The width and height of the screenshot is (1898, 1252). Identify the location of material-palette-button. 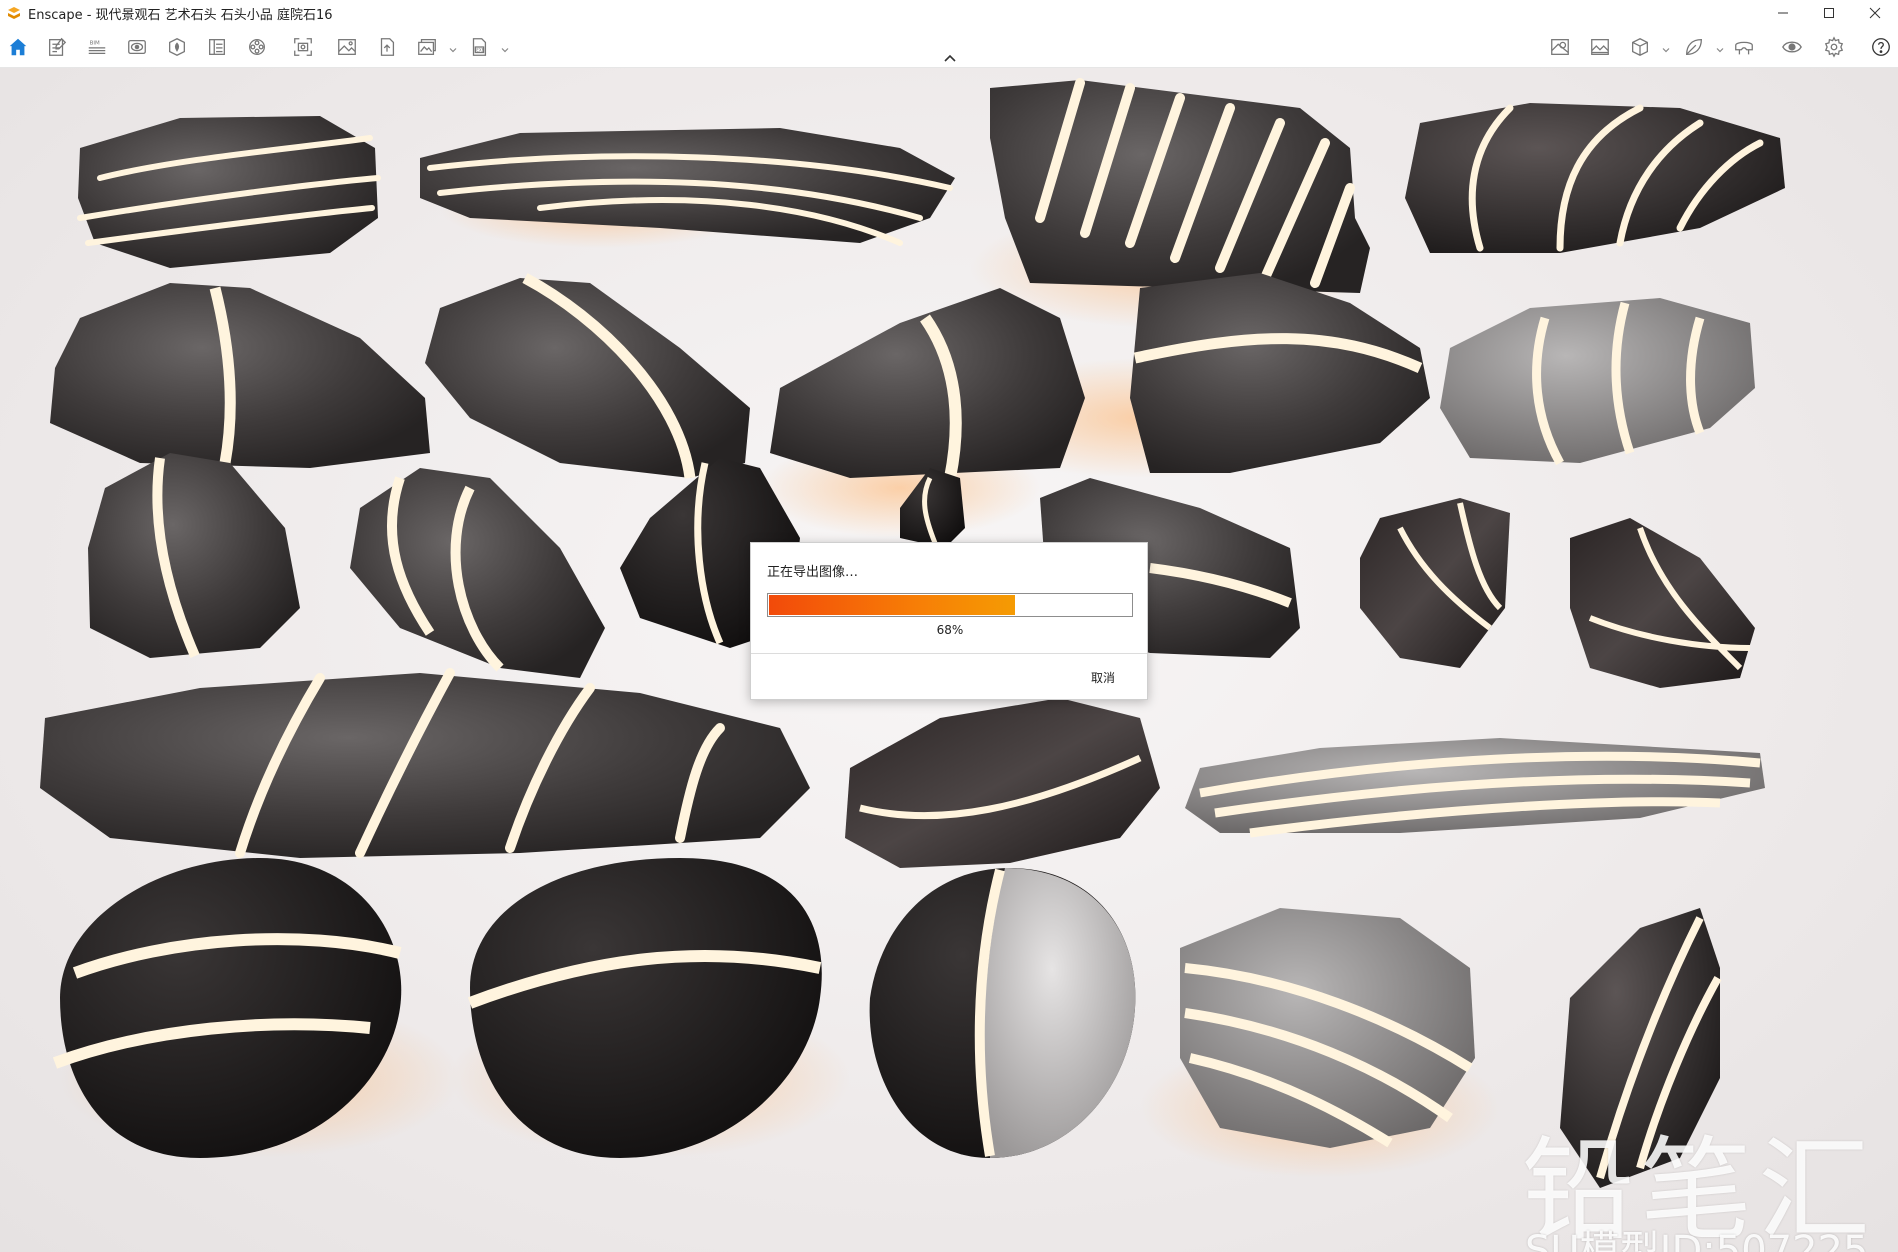
(257, 47).